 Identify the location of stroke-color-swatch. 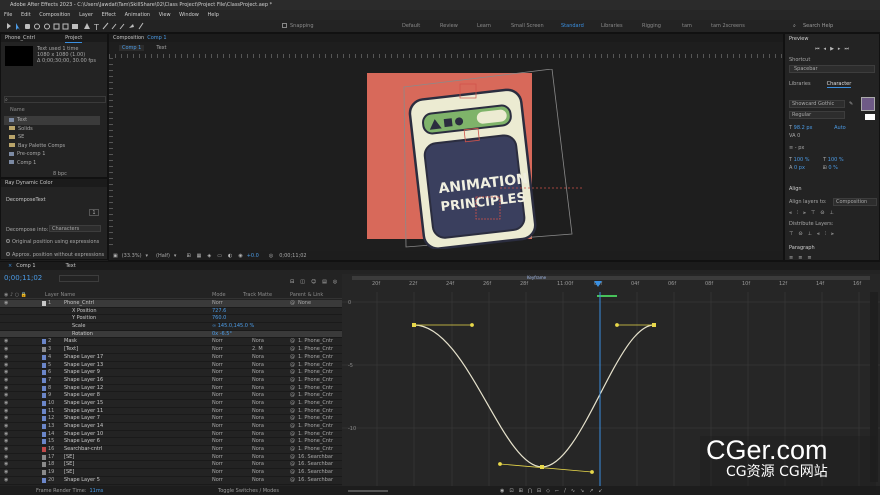
(870, 117).